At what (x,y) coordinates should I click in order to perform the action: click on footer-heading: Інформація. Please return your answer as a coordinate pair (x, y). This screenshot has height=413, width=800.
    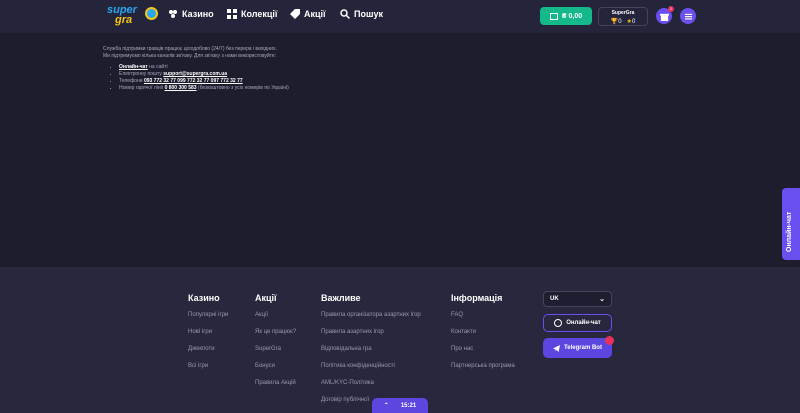
    Looking at the image, I should click on (477, 298).